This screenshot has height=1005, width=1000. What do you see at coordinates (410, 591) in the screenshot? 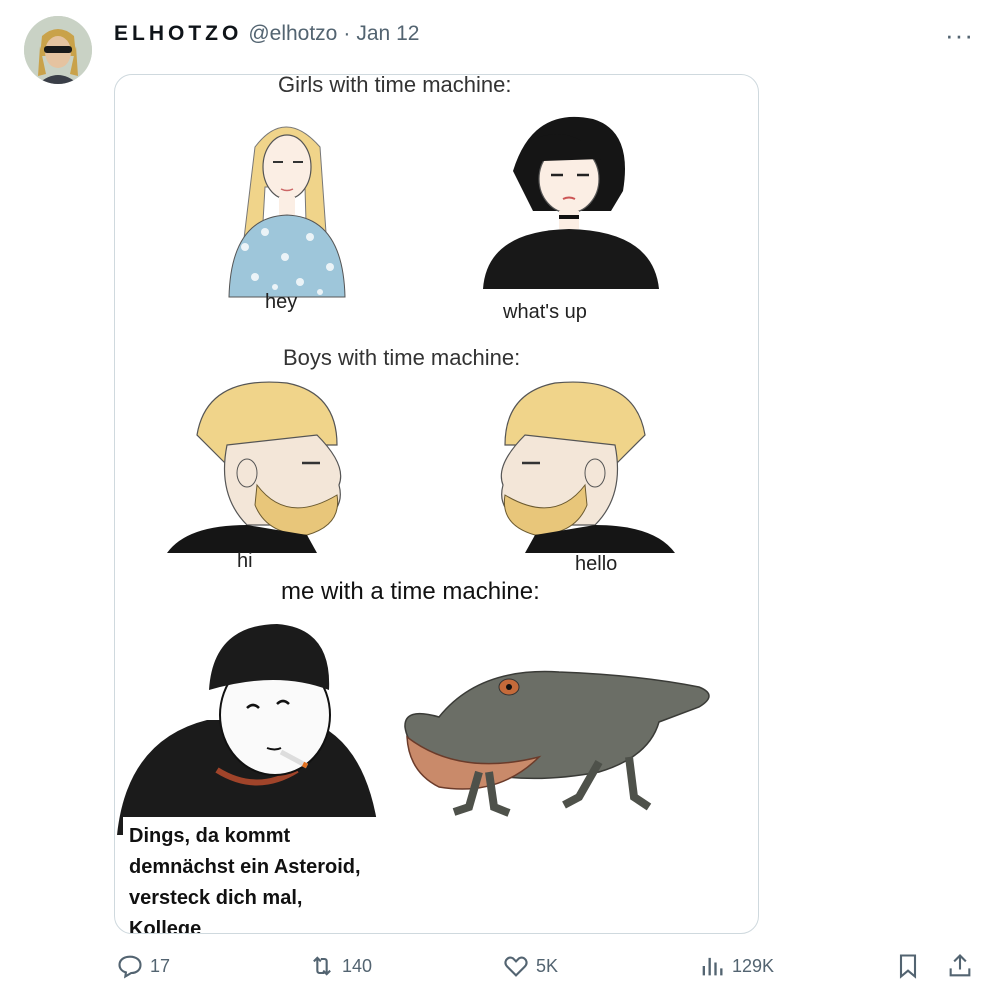
I see `me-header: me with a time machine:` at bounding box center [410, 591].